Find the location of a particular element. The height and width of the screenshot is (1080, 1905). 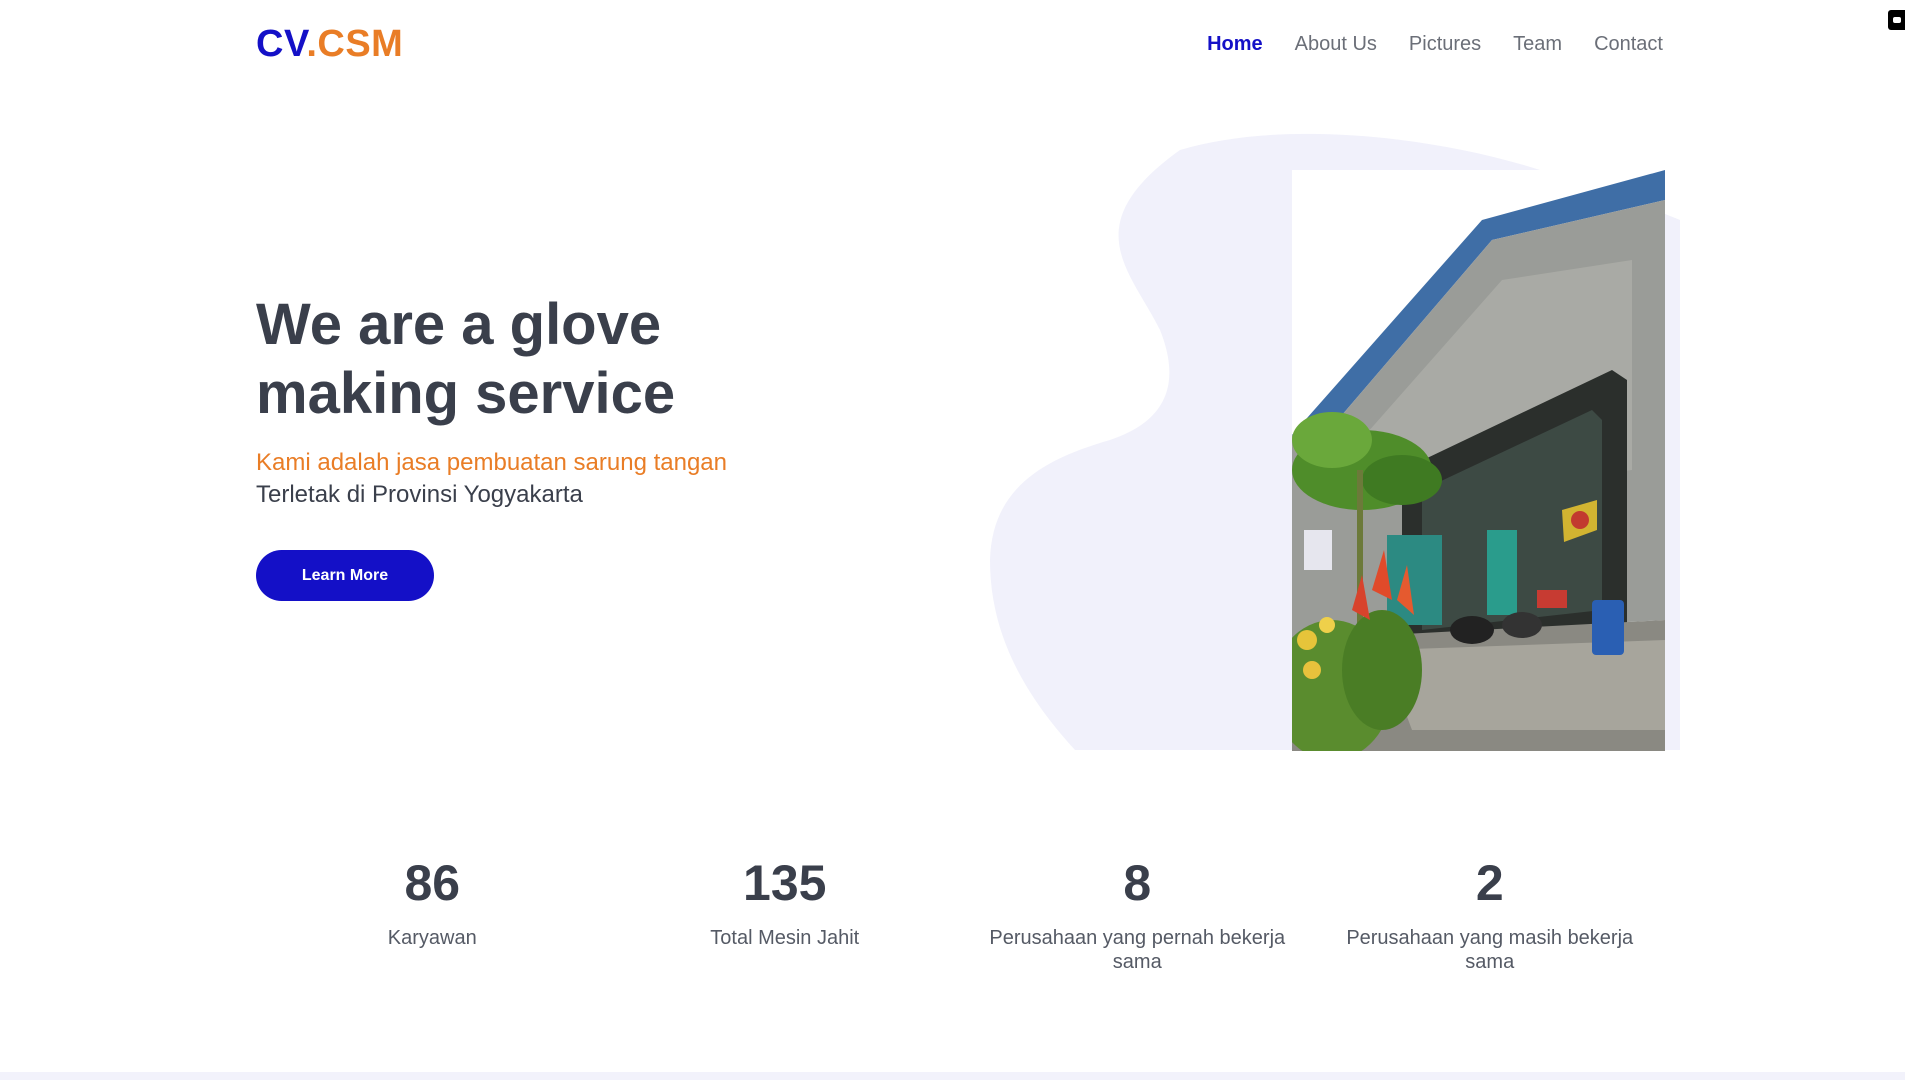

brand-logo: CV.CSM is located at coordinates (329, 44).